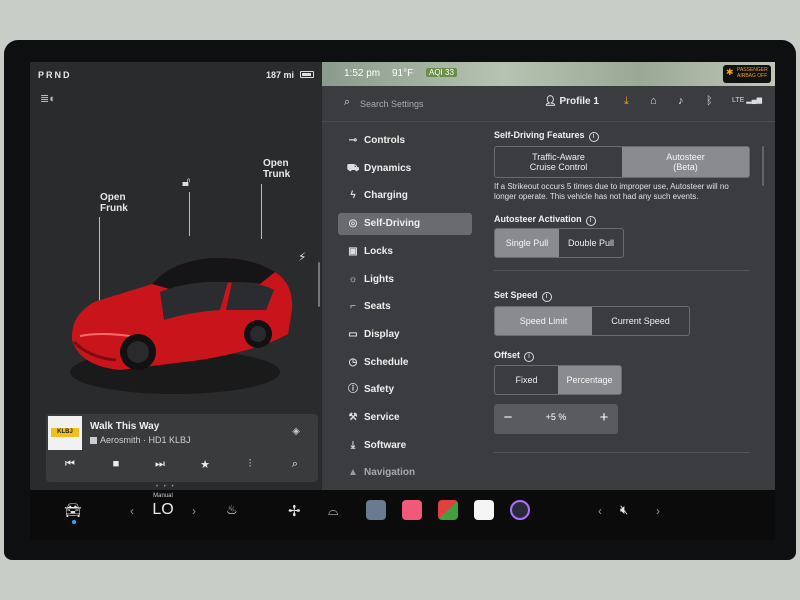 This screenshot has height=600, width=800. Describe the element at coordinates (362, 73) in the screenshot. I see `clock: 1:52 pm` at that location.